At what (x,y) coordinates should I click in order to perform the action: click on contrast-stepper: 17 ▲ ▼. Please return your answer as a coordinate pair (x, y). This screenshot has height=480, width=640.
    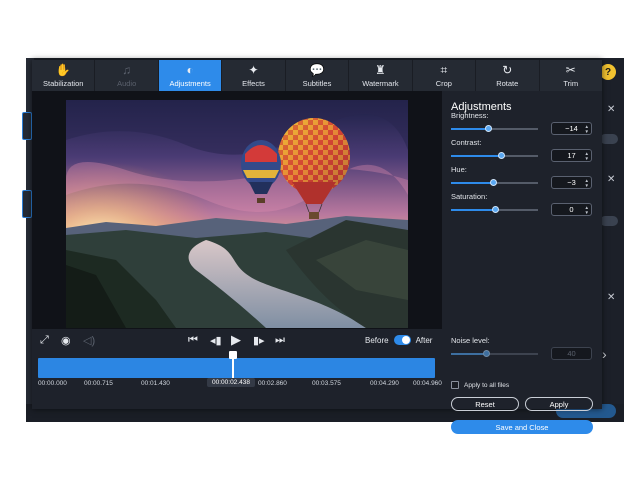
    Looking at the image, I should click on (571, 155).